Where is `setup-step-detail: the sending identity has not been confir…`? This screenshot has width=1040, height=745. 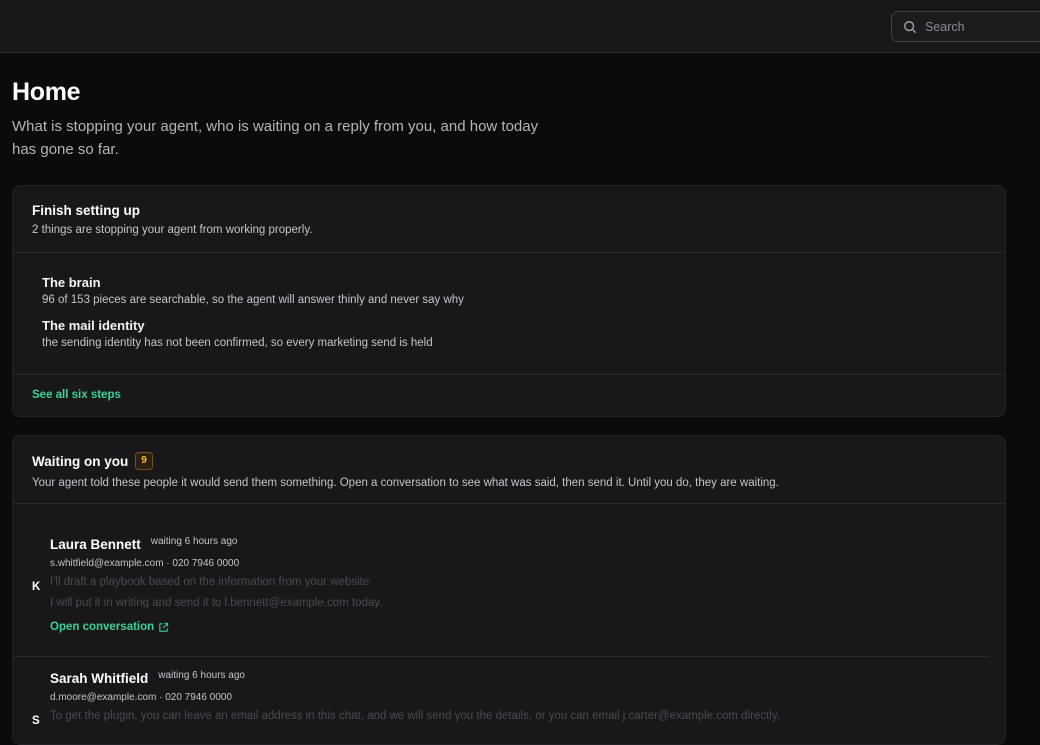
setup-step-detail: the sending identity has not been confir… is located at coordinates (237, 343).